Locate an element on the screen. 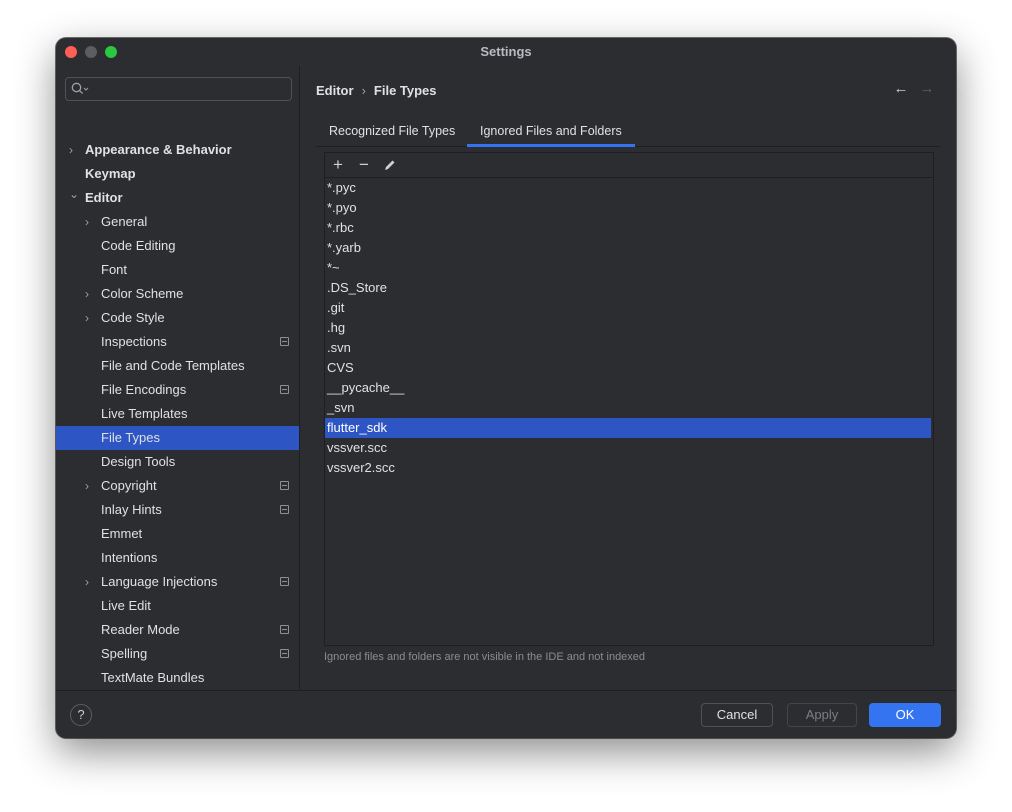 The height and width of the screenshot is (812, 1012). search-input is located at coordinates (189, 89).